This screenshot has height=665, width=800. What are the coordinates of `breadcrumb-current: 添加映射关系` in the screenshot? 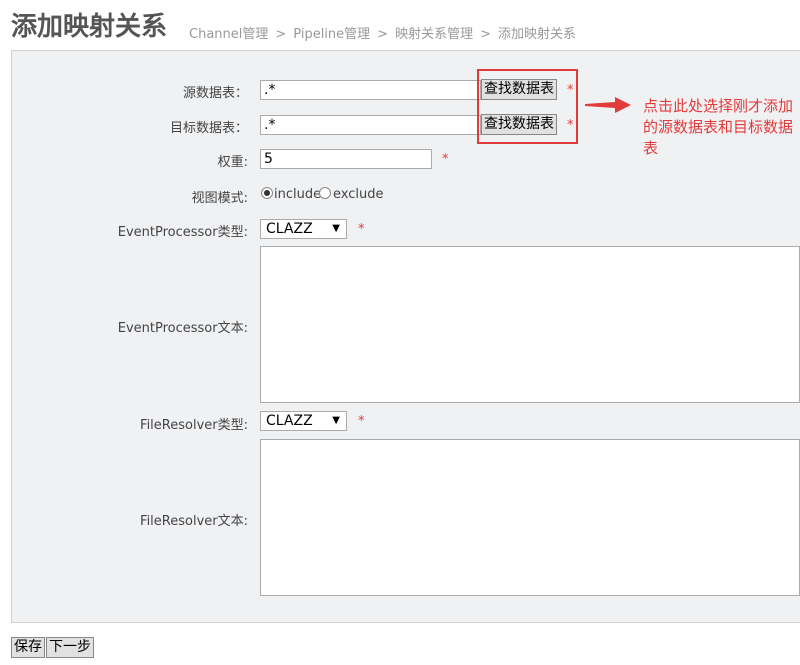 It's located at (537, 34).